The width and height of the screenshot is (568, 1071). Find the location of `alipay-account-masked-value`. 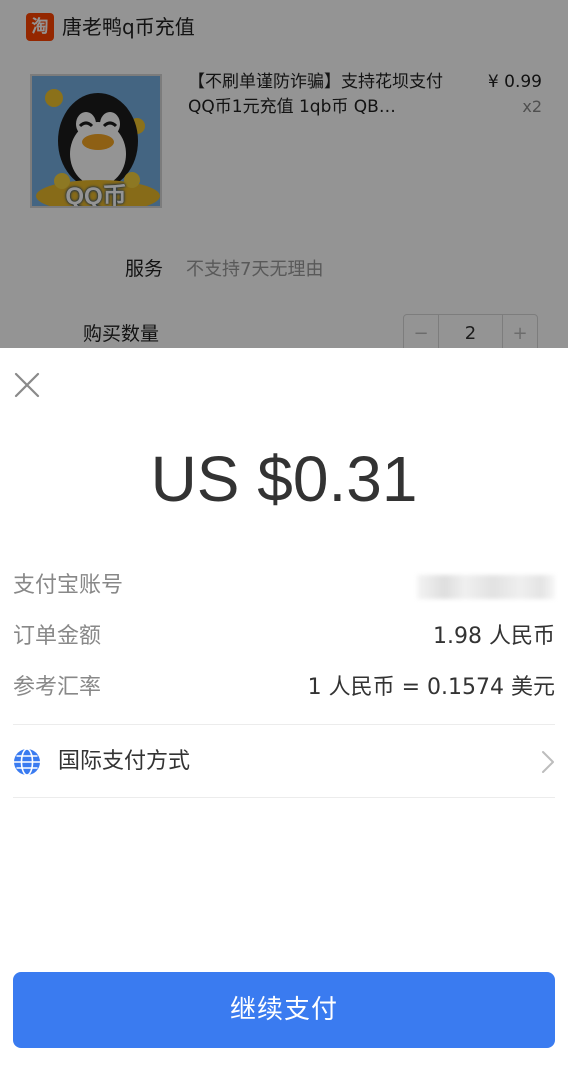

alipay-account-masked-value is located at coordinates (486, 587).